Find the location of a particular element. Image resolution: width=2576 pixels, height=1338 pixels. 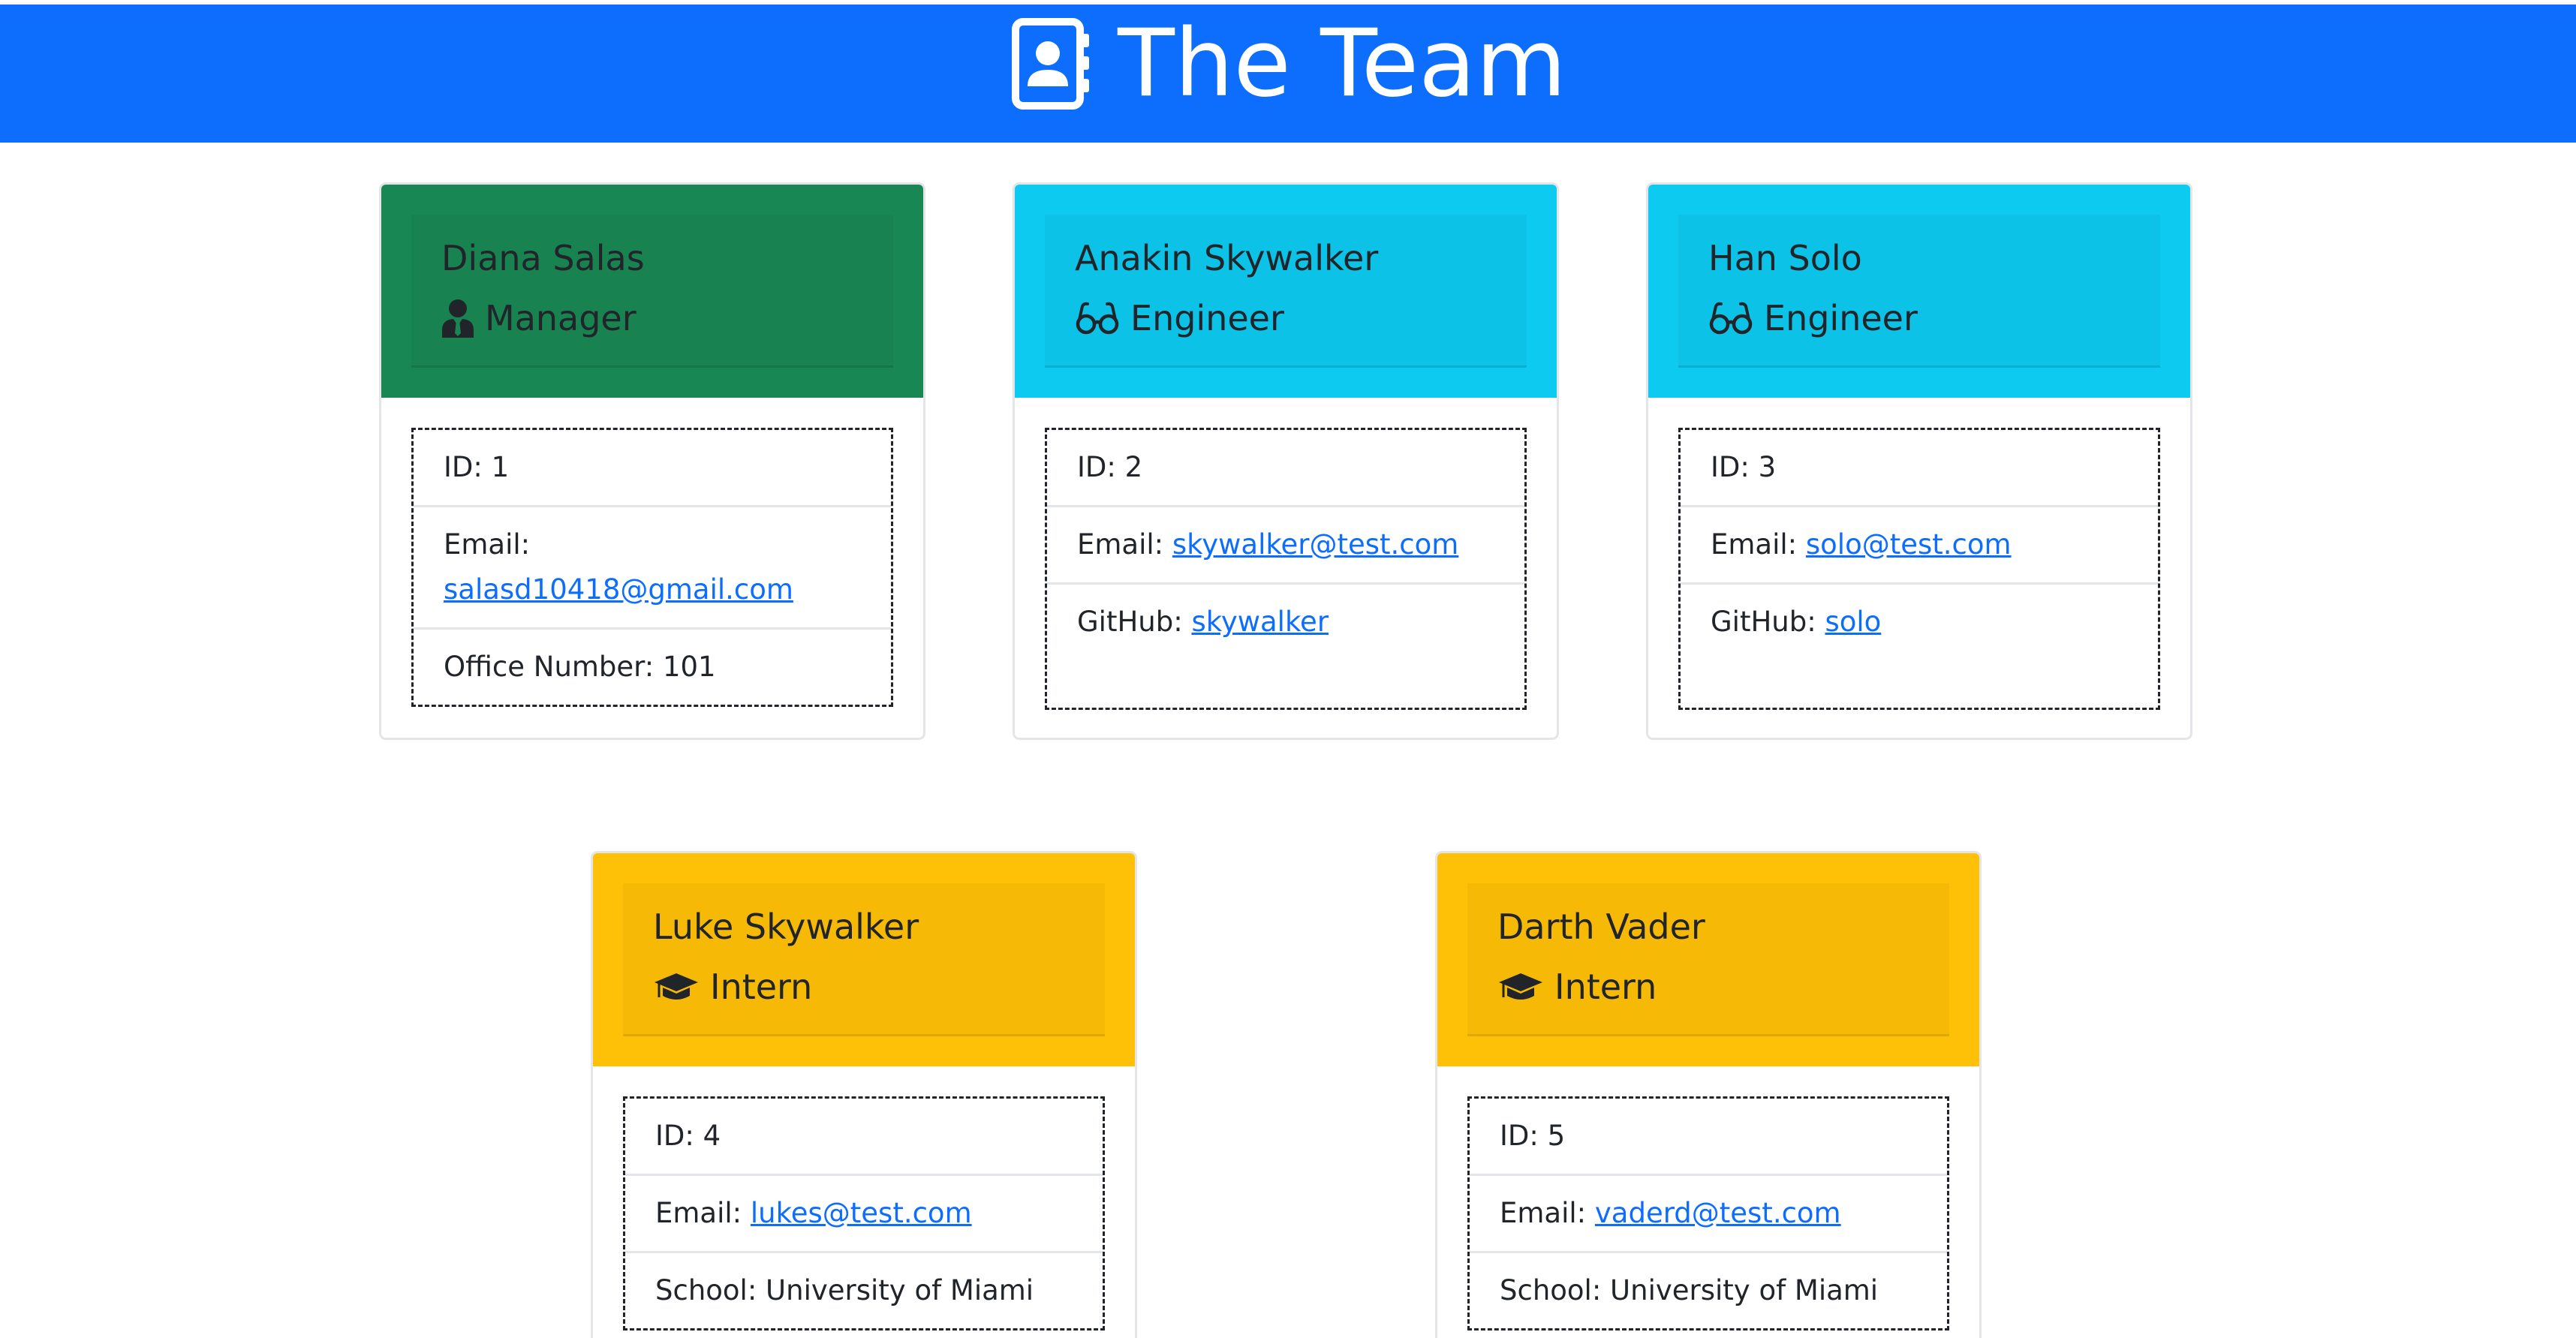

employee-id-text: ID: 4 is located at coordinates (688, 1136).